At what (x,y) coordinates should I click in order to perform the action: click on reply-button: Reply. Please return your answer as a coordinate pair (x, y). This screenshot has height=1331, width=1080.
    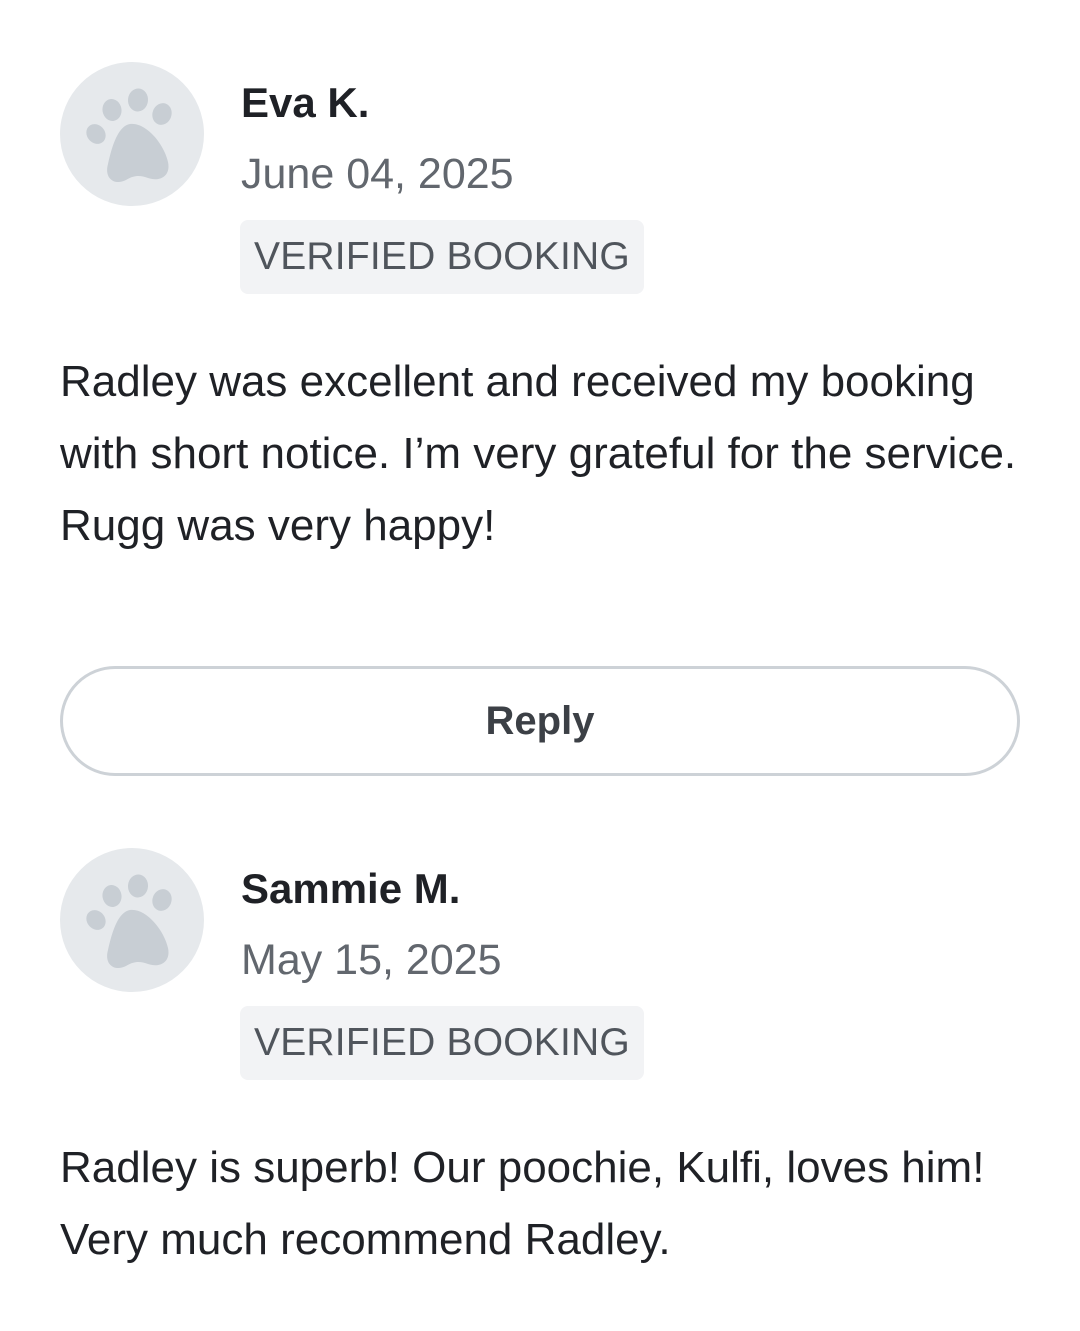
    Looking at the image, I should click on (540, 721).